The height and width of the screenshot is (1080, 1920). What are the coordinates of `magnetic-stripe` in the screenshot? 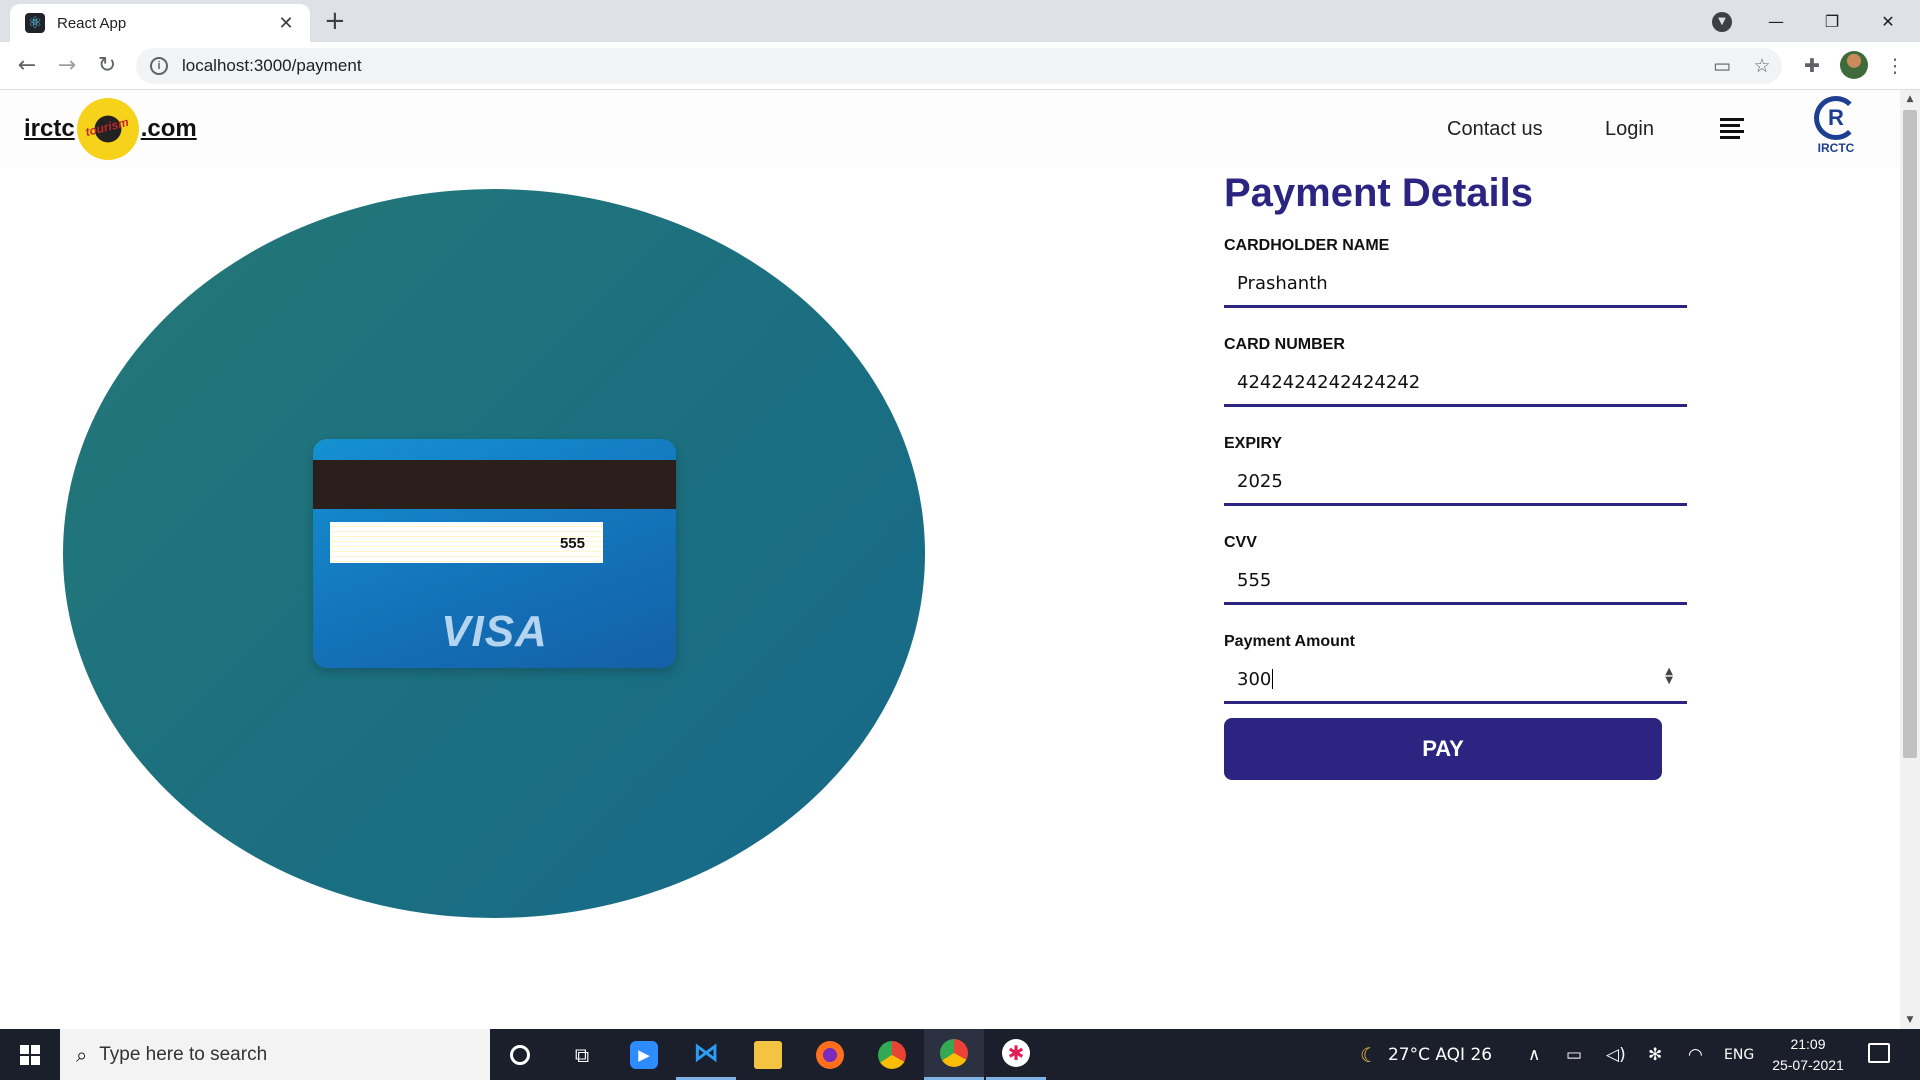 It's located at (494, 484).